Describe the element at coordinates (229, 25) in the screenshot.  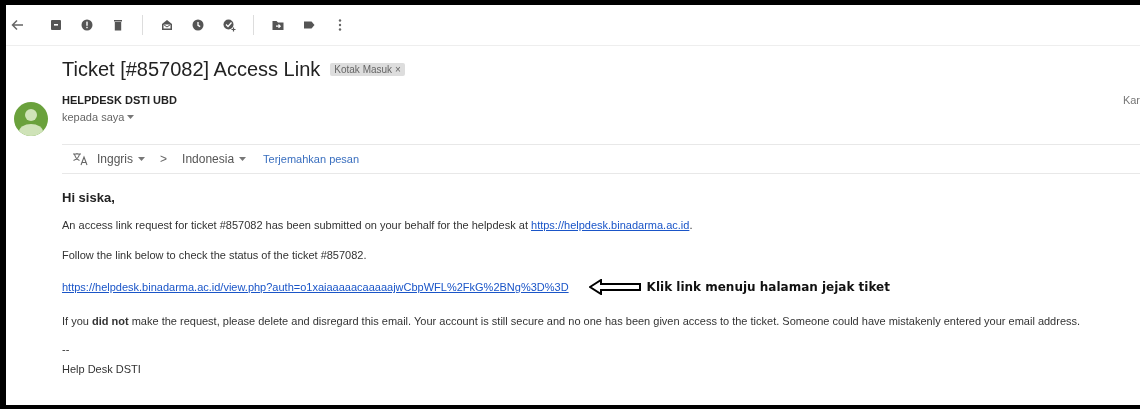
I see `check-plus-icon` at that location.